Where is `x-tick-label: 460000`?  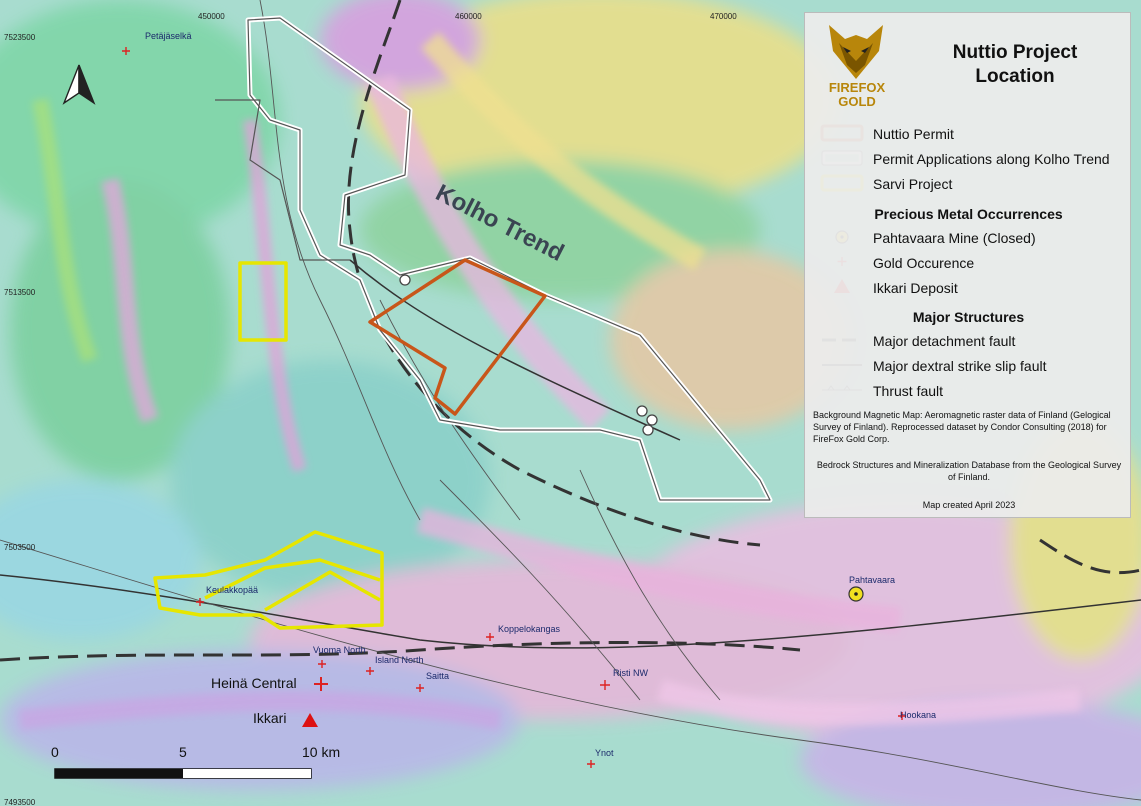
x-tick-label: 460000 is located at coordinates (468, 16).